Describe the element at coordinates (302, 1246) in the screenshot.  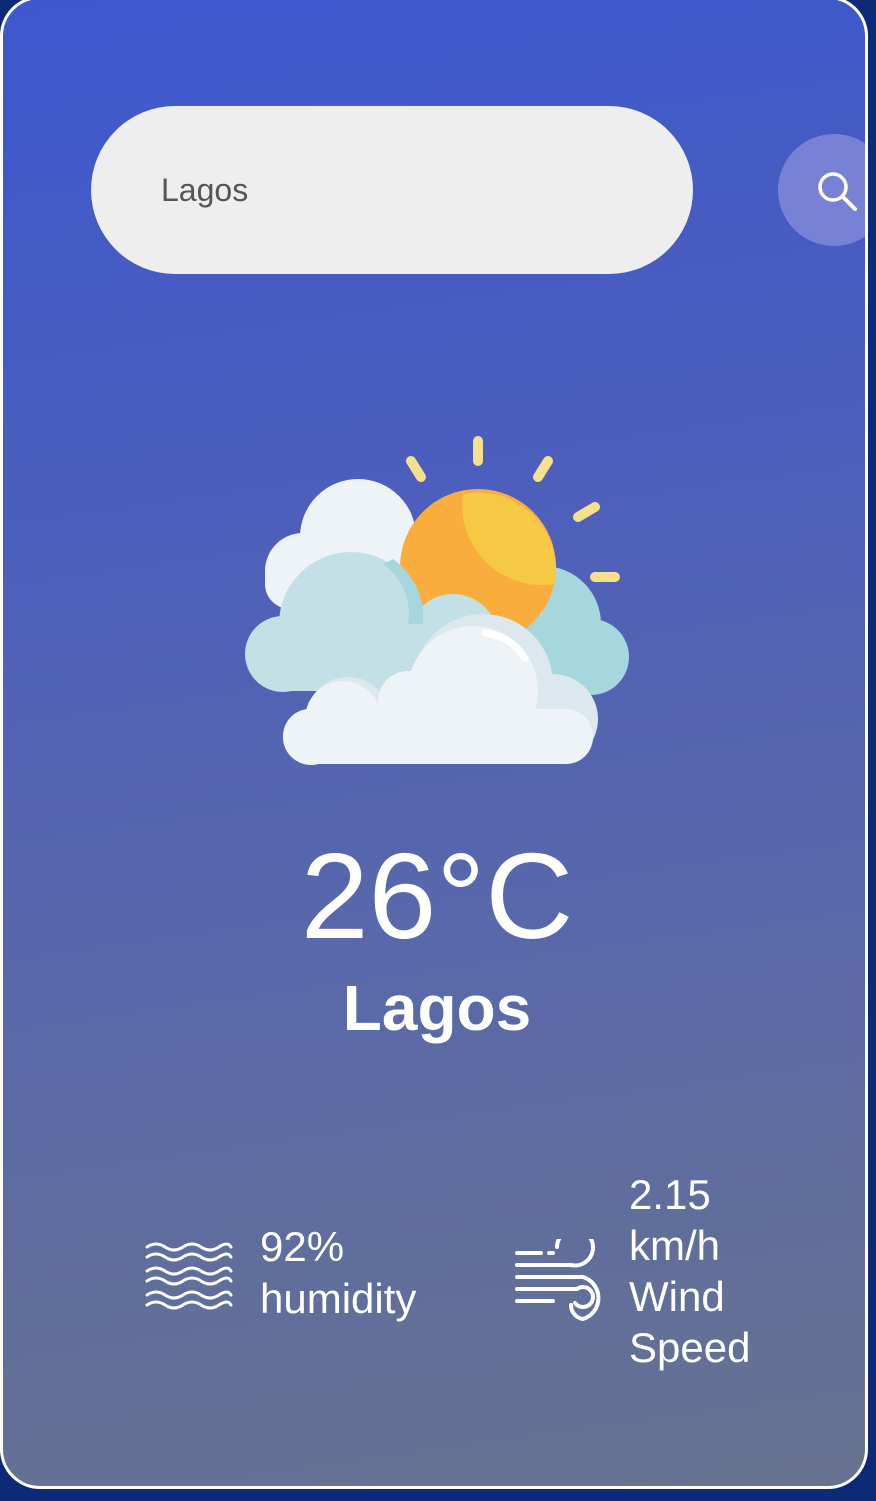
I see `humidity-value: 92%` at that location.